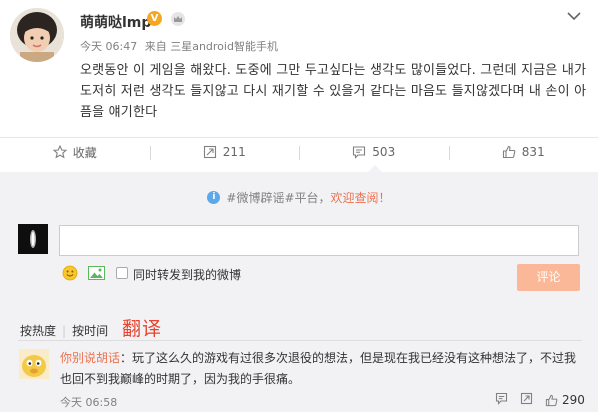 The width and height of the screenshot is (598, 412). What do you see at coordinates (214, 197) in the screenshot?
I see `info-icon: i` at bounding box center [214, 197].